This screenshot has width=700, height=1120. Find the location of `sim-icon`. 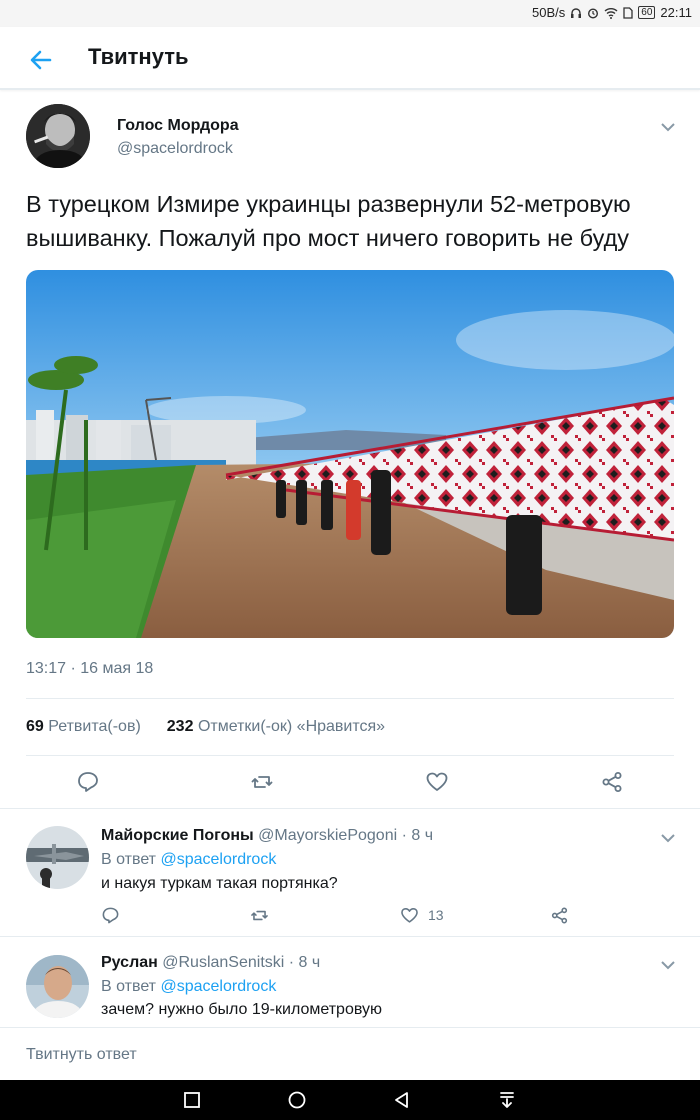

sim-icon is located at coordinates (628, 12).